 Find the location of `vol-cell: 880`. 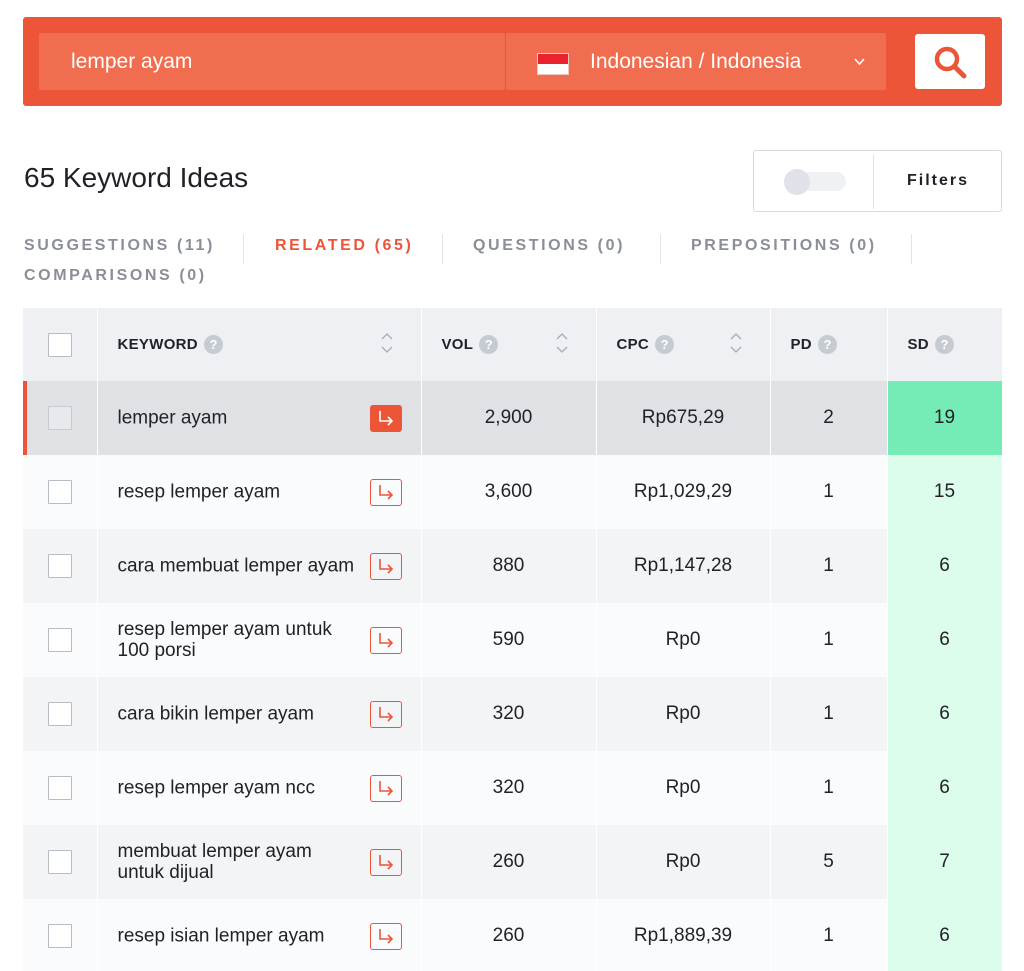

vol-cell: 880 is located at coordinates (509, 566).